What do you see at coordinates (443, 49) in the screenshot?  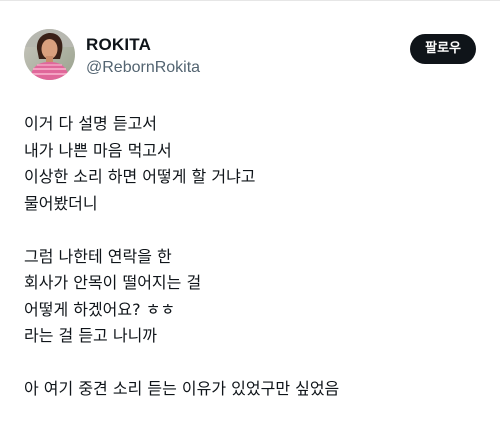 I see `follow-button: 팔로우` at bounding box center [443, 49].